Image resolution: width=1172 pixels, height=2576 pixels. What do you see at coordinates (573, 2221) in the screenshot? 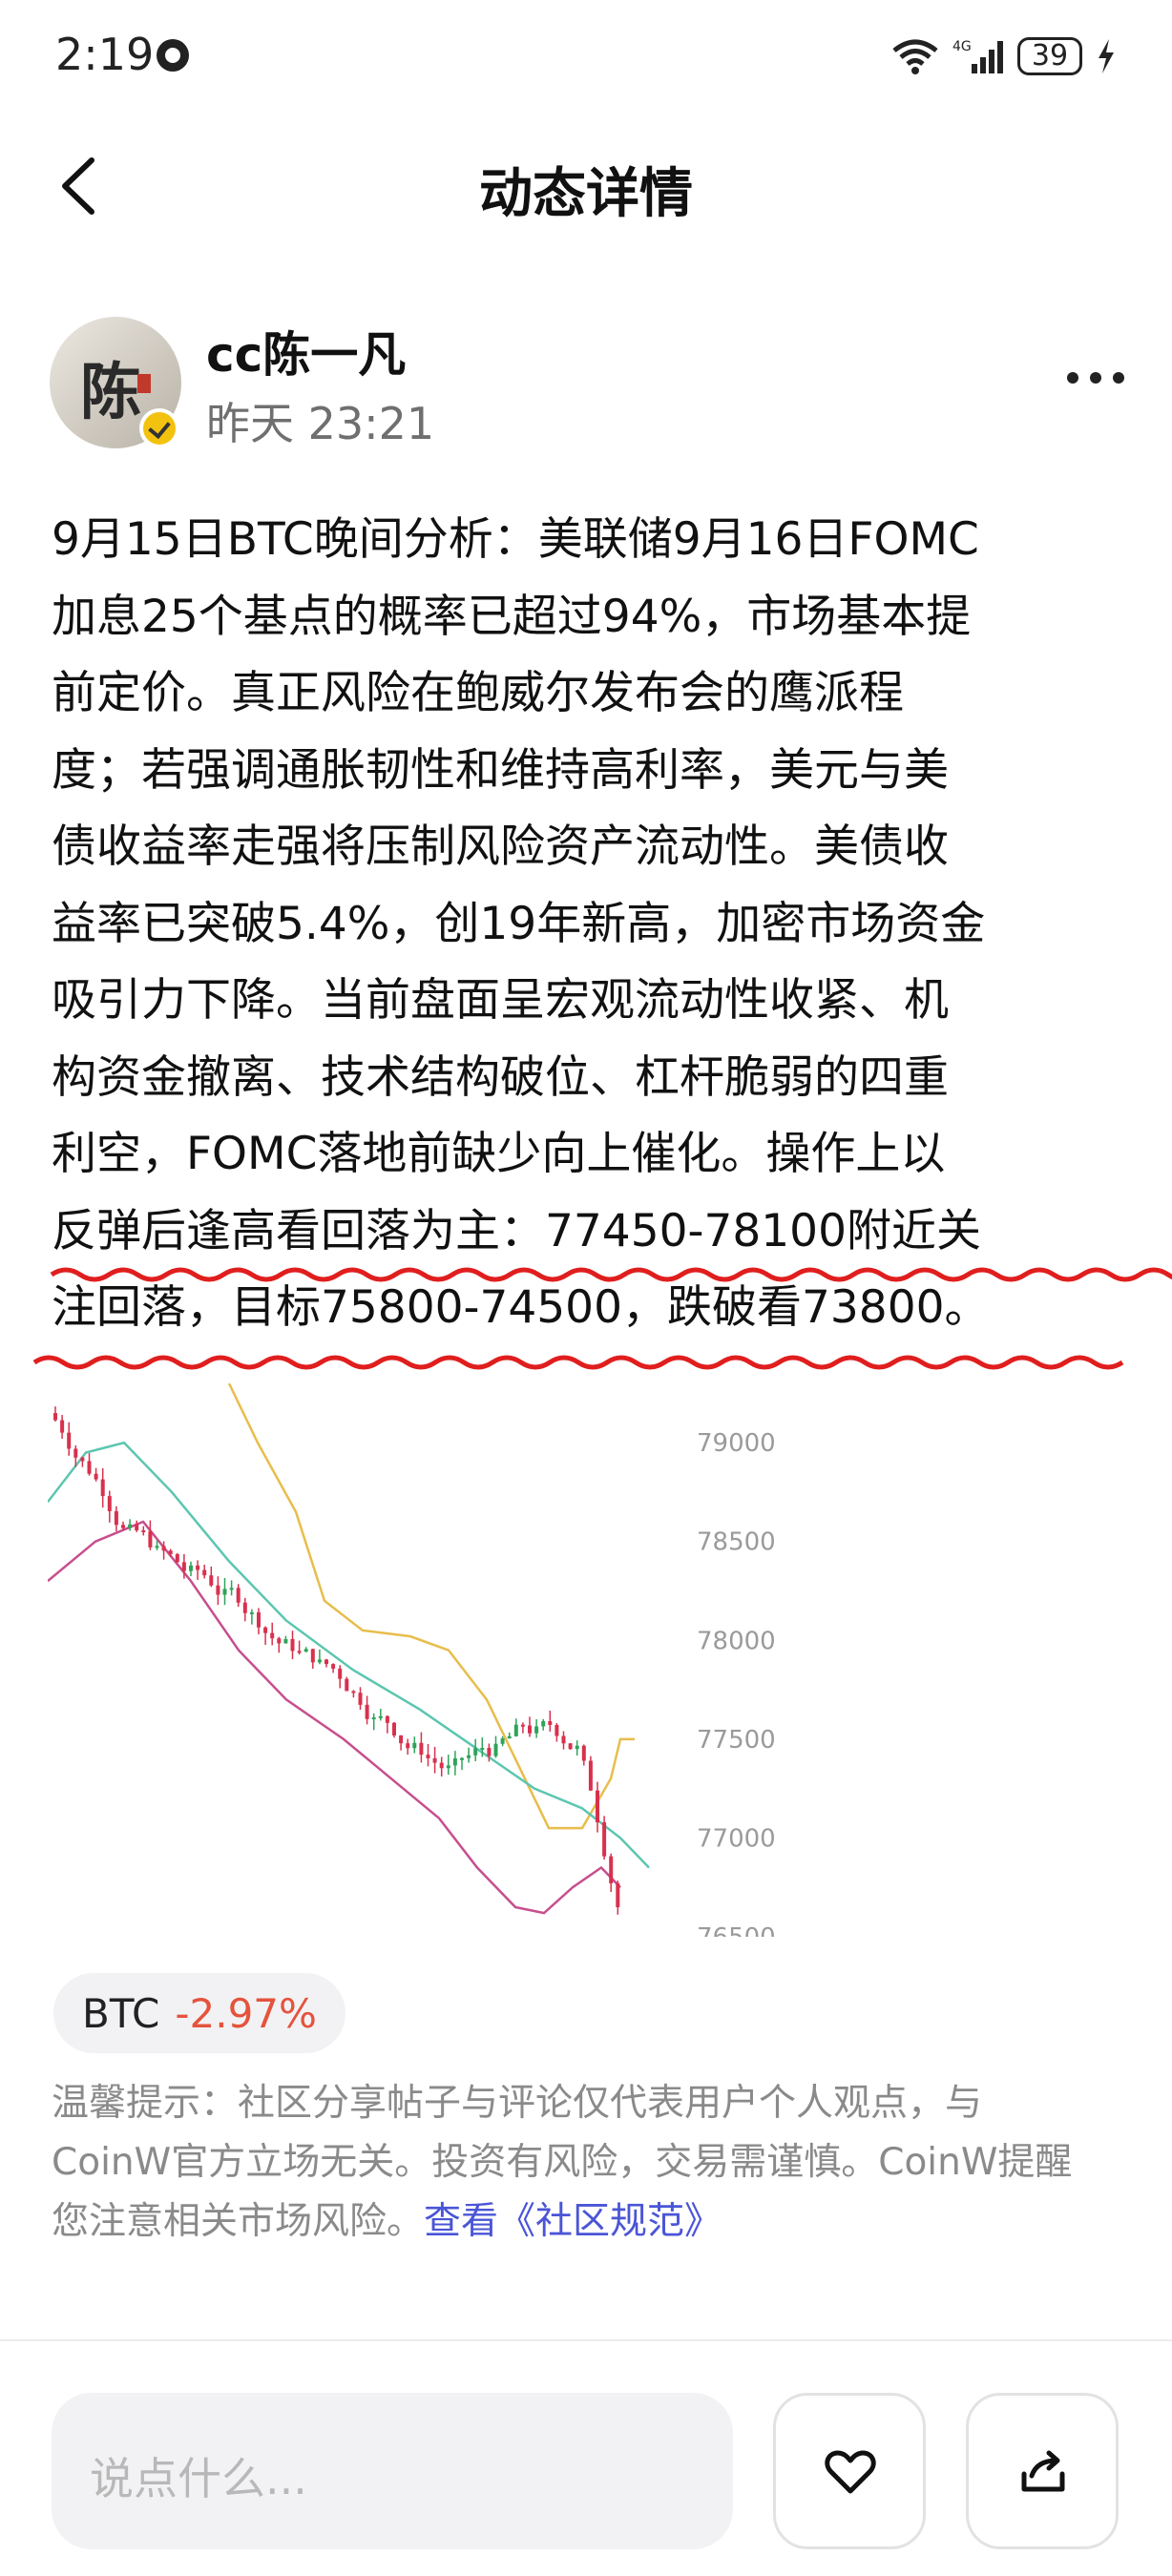
I see `community-rules-link: 查看《社区规范》` at bounding box center [573, 2221].